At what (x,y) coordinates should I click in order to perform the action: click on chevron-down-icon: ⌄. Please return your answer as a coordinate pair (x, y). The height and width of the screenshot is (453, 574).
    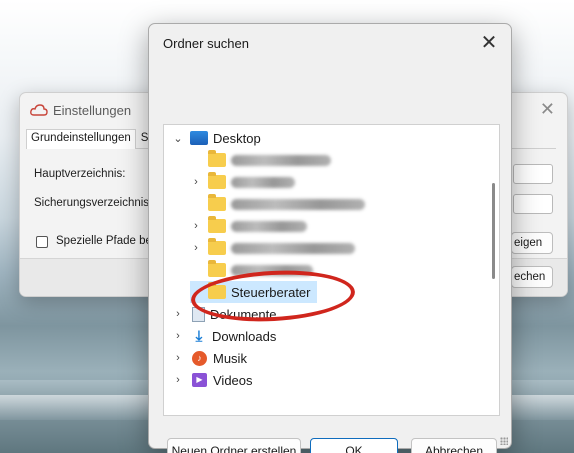
    Looking at the image, I should click on (178, 138).